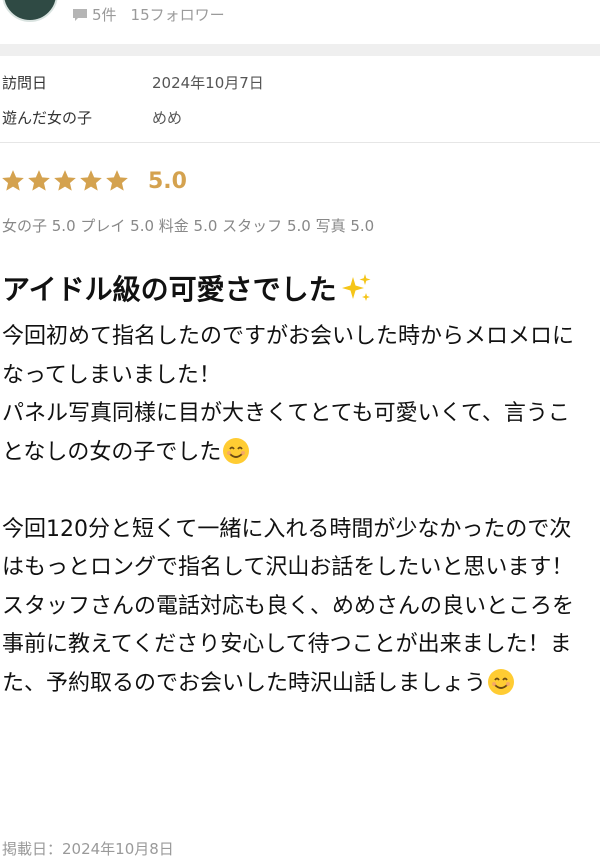 The image size is (600, 859). What do you see at coordinates (188, 226) in the screenshot?
I see `rating-breakdown: 女の子 5.0 プレイ 5.0 料金 5.0 スタッフ 5.0 写真 5.0` at bounding box center [188, 226].